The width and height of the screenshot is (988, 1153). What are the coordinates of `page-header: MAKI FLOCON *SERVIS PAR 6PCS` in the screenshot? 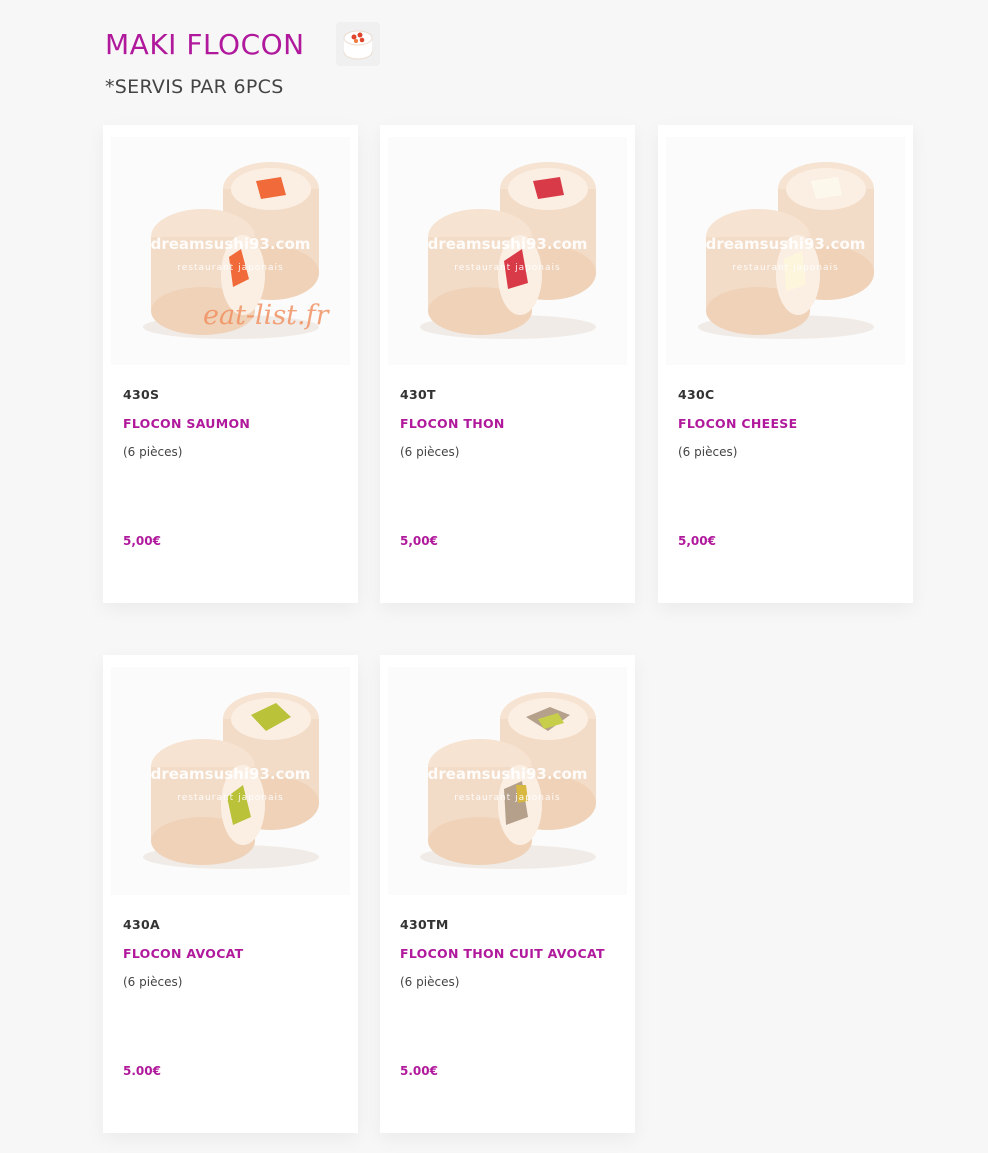 It's located at (242, 60).